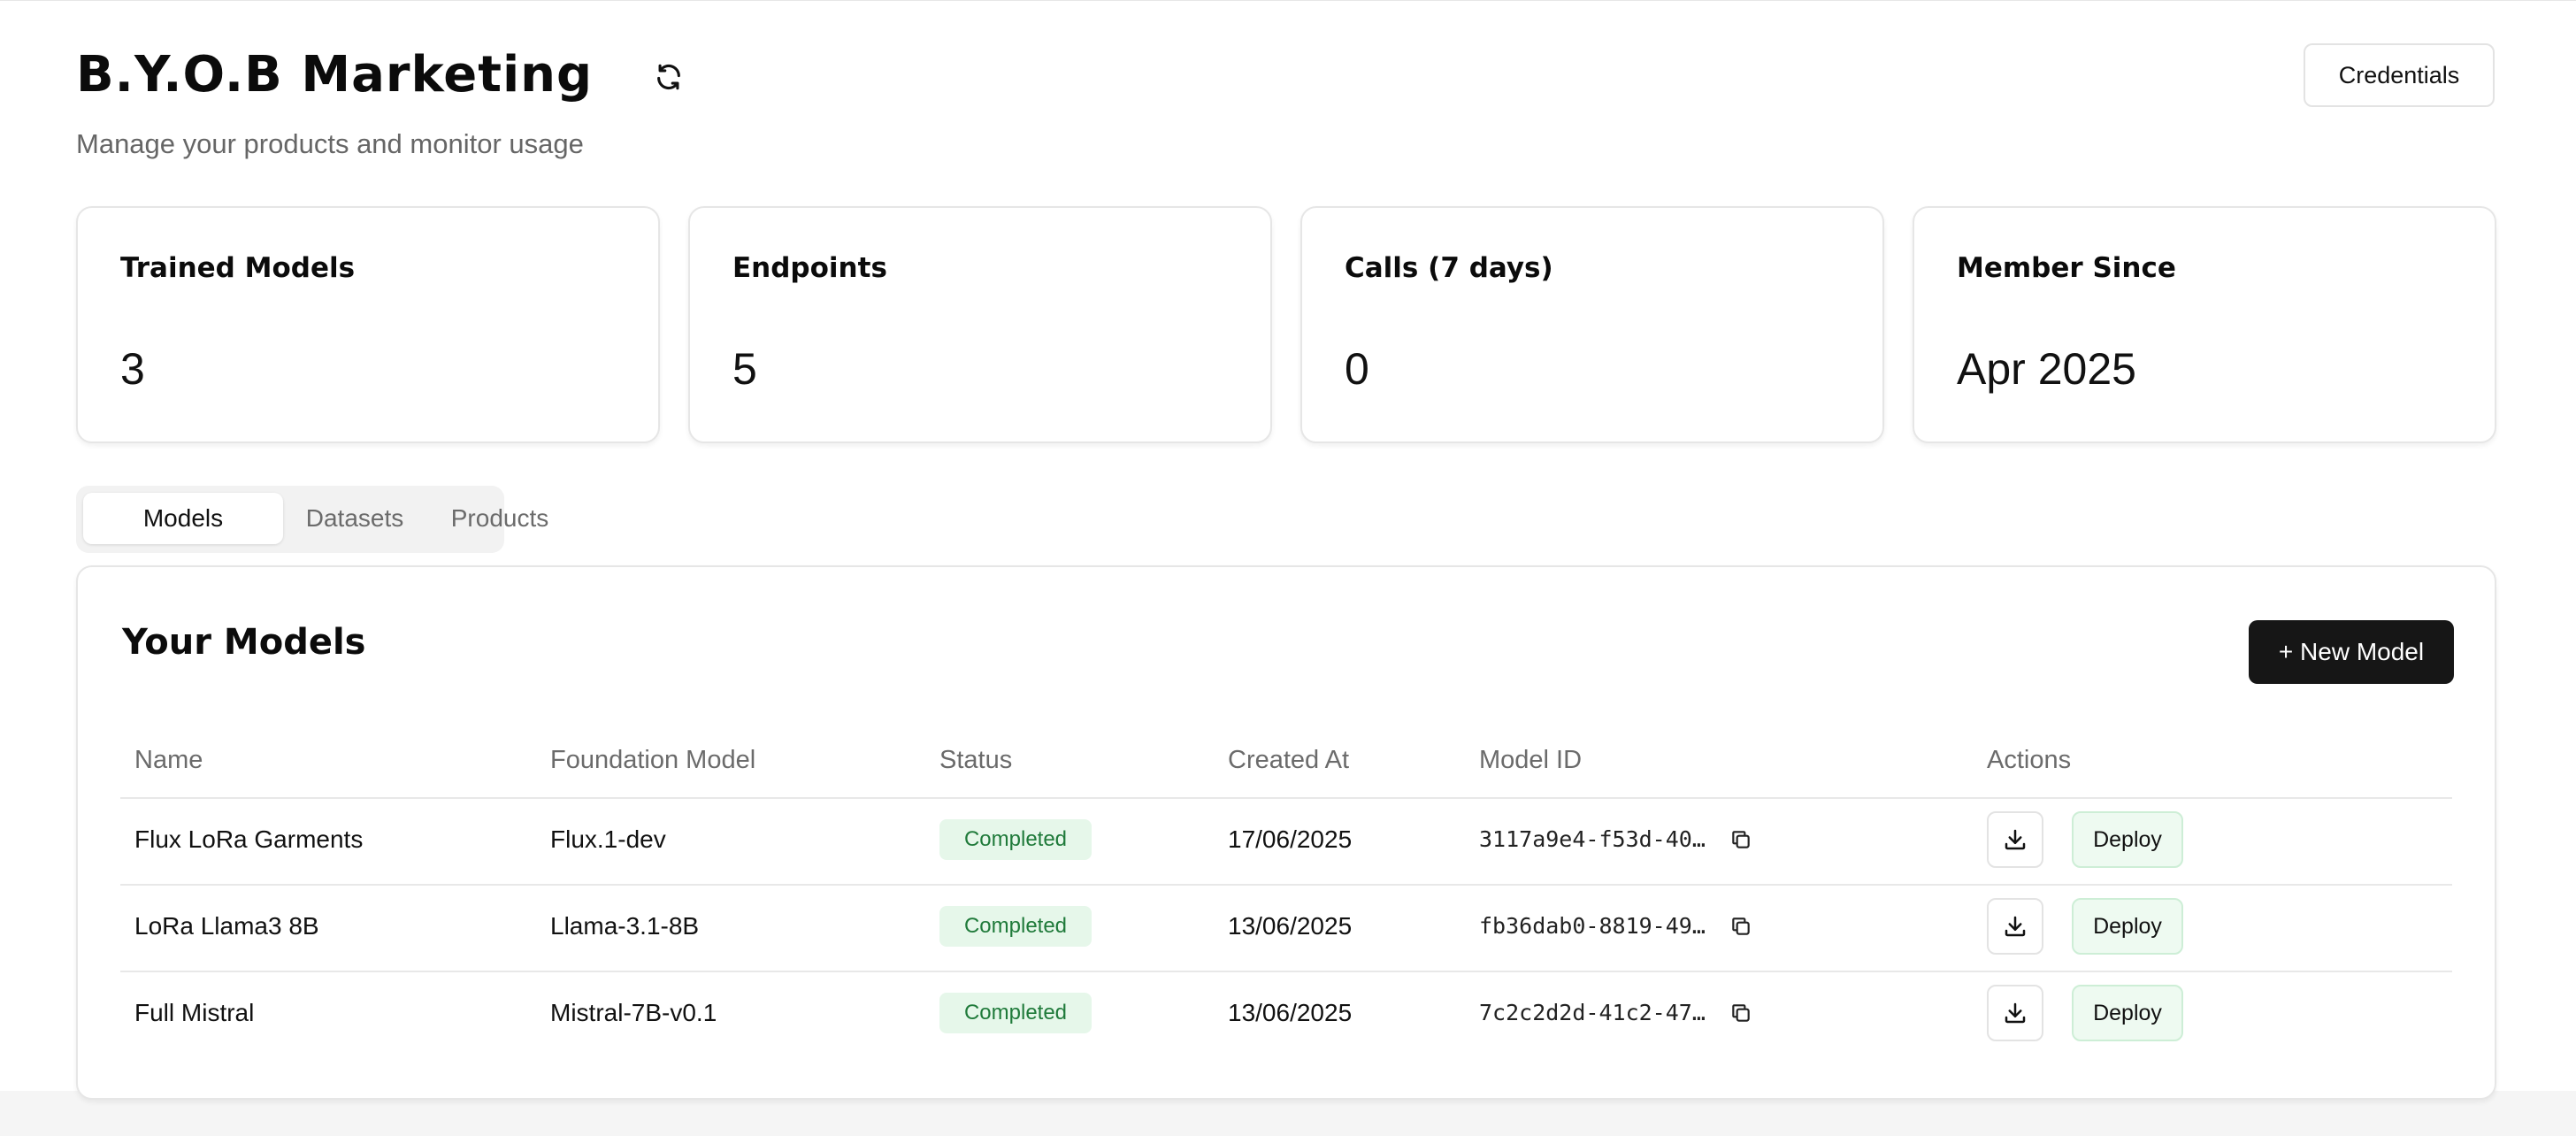 The height and width of the screenshot is (1136, 2576). What do you see at coordinates (633, 1012) in the screenshot?
I see `foundation-model: Mistral-7B-v0.1` at bounding box center [633, 1012].